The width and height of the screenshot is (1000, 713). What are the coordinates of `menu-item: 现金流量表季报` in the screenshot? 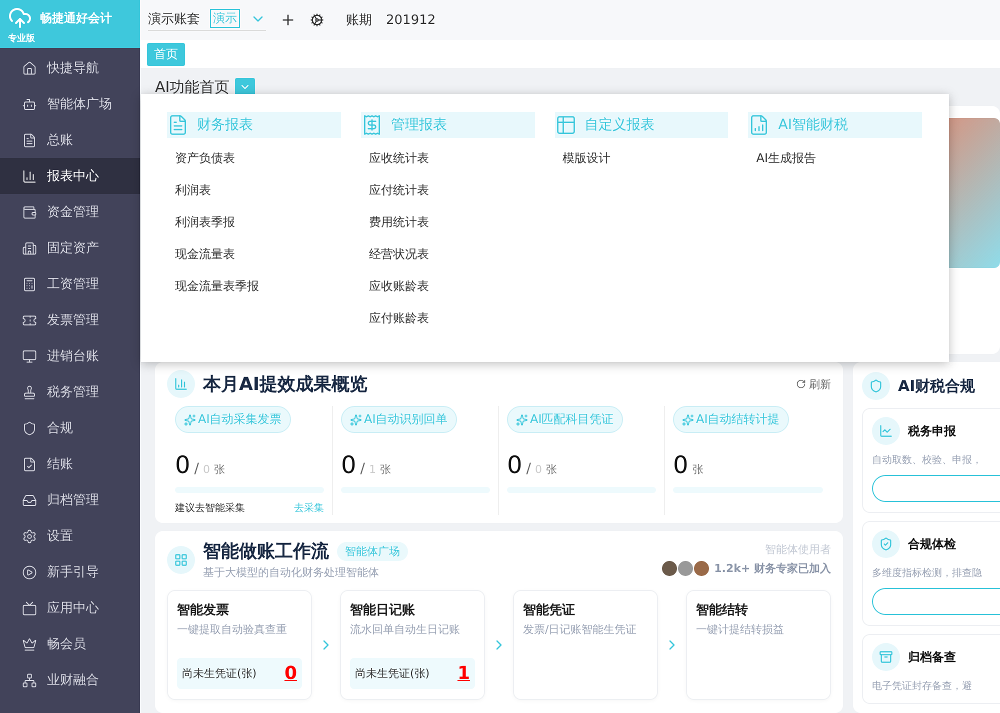 It's located at (254, 286).